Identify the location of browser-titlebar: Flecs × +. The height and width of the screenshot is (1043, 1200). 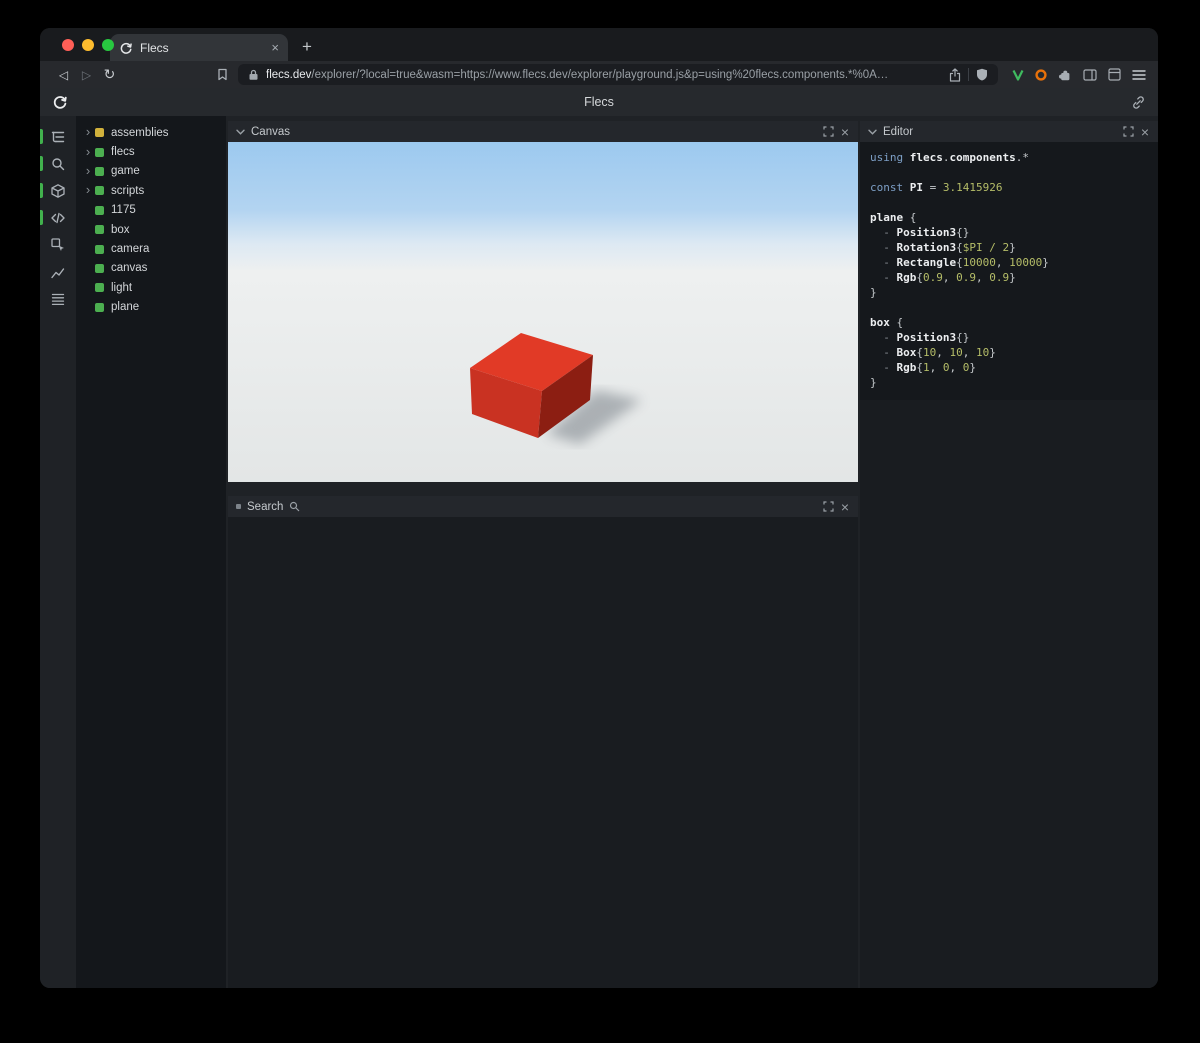
(599, 44).